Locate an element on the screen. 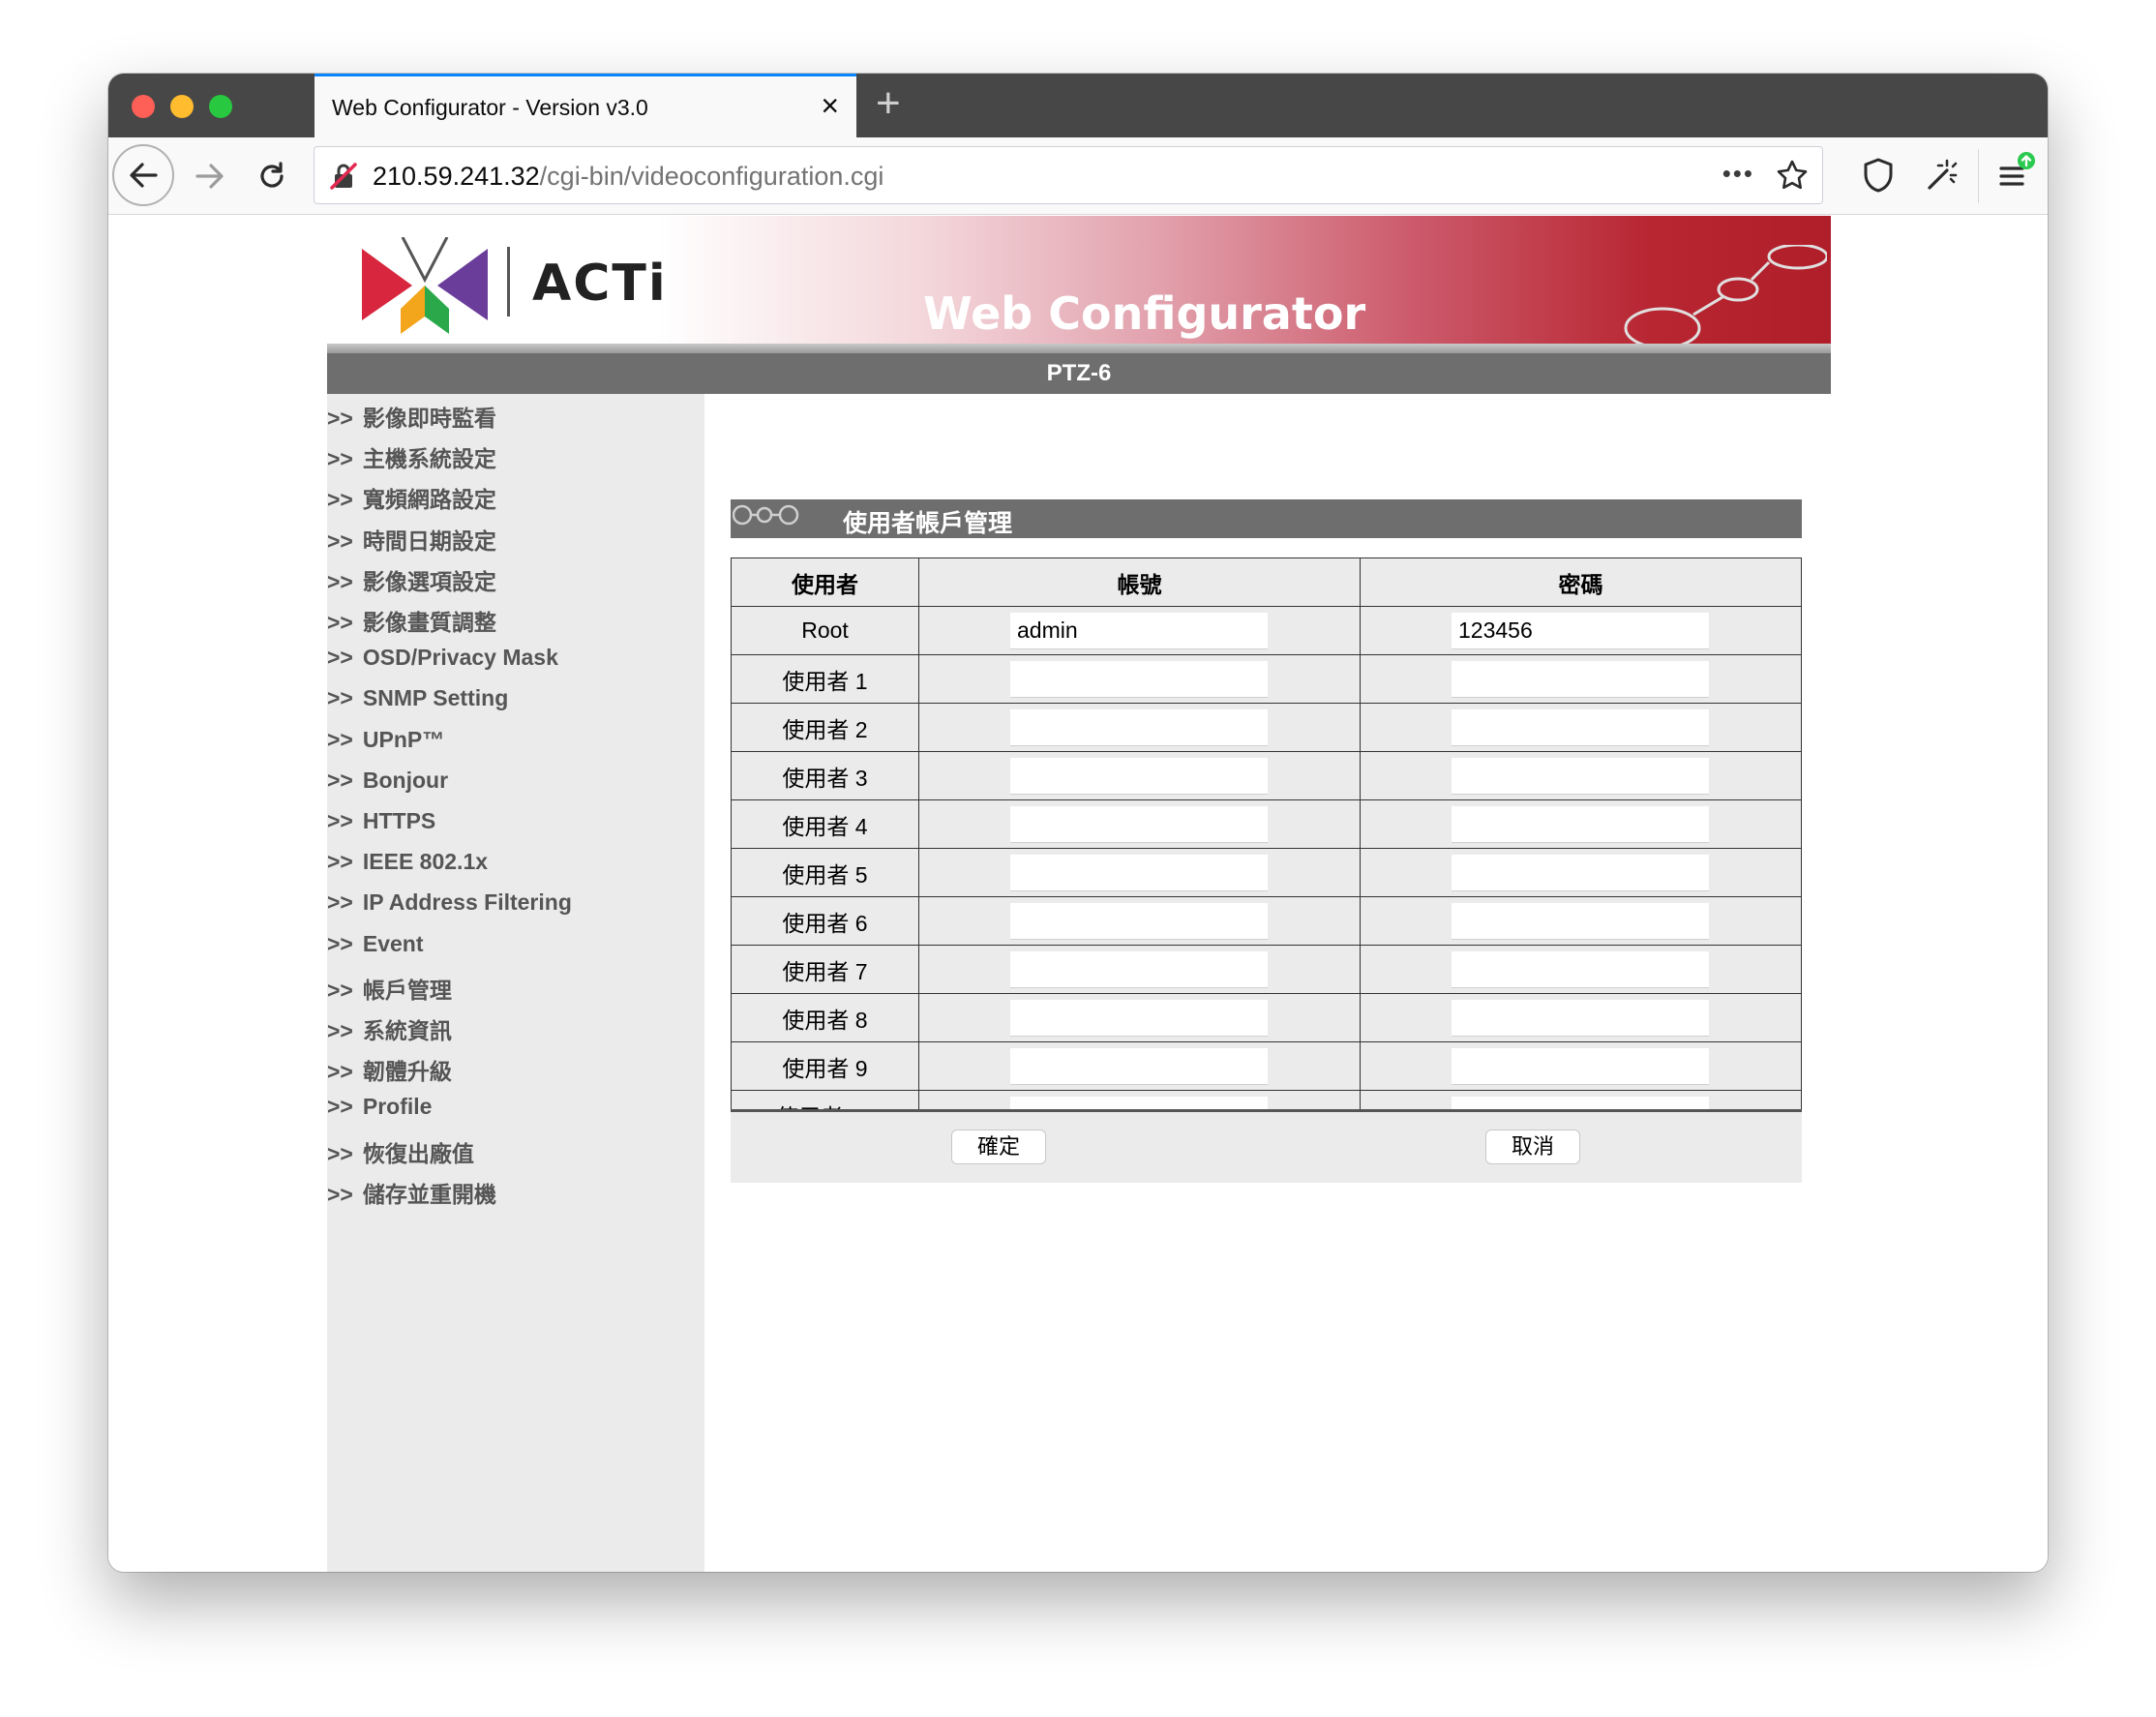  sidebar-item: >> UPnP™ is located at coordinates (385, 746).